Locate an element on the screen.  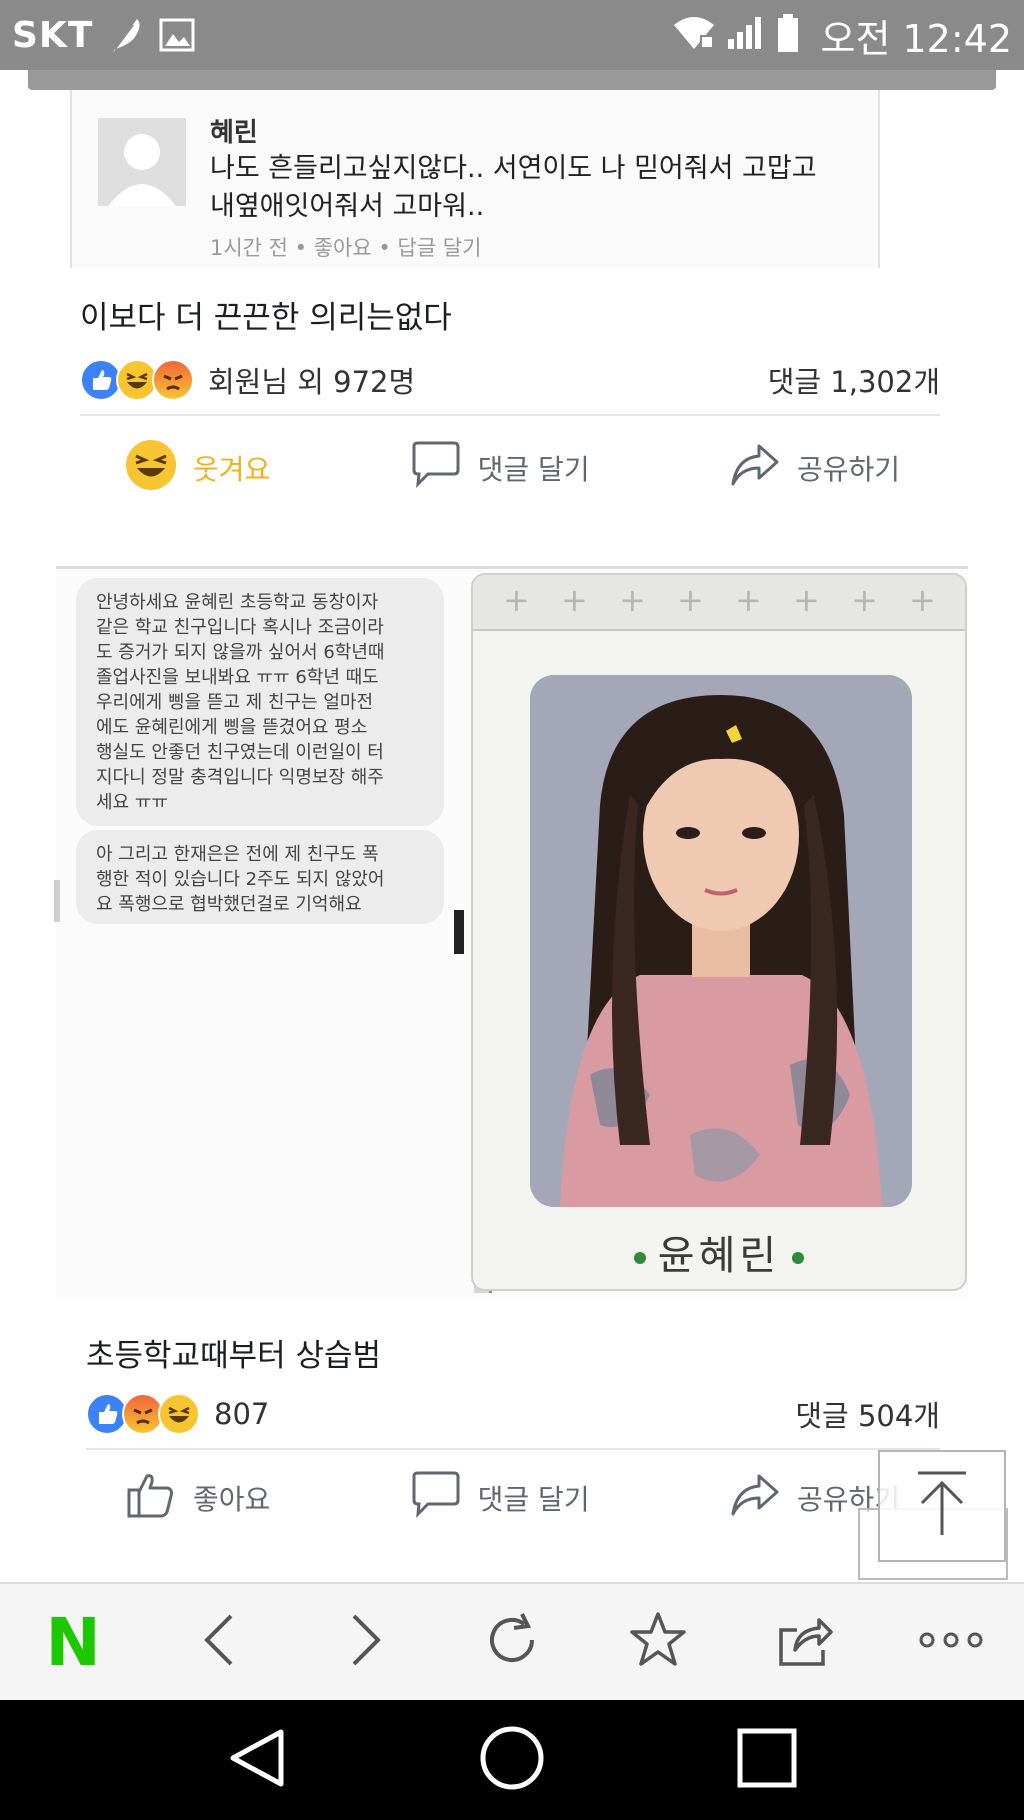
post-caption: 초등학교때부터 상습범 is located at coordinates (234, 1356).